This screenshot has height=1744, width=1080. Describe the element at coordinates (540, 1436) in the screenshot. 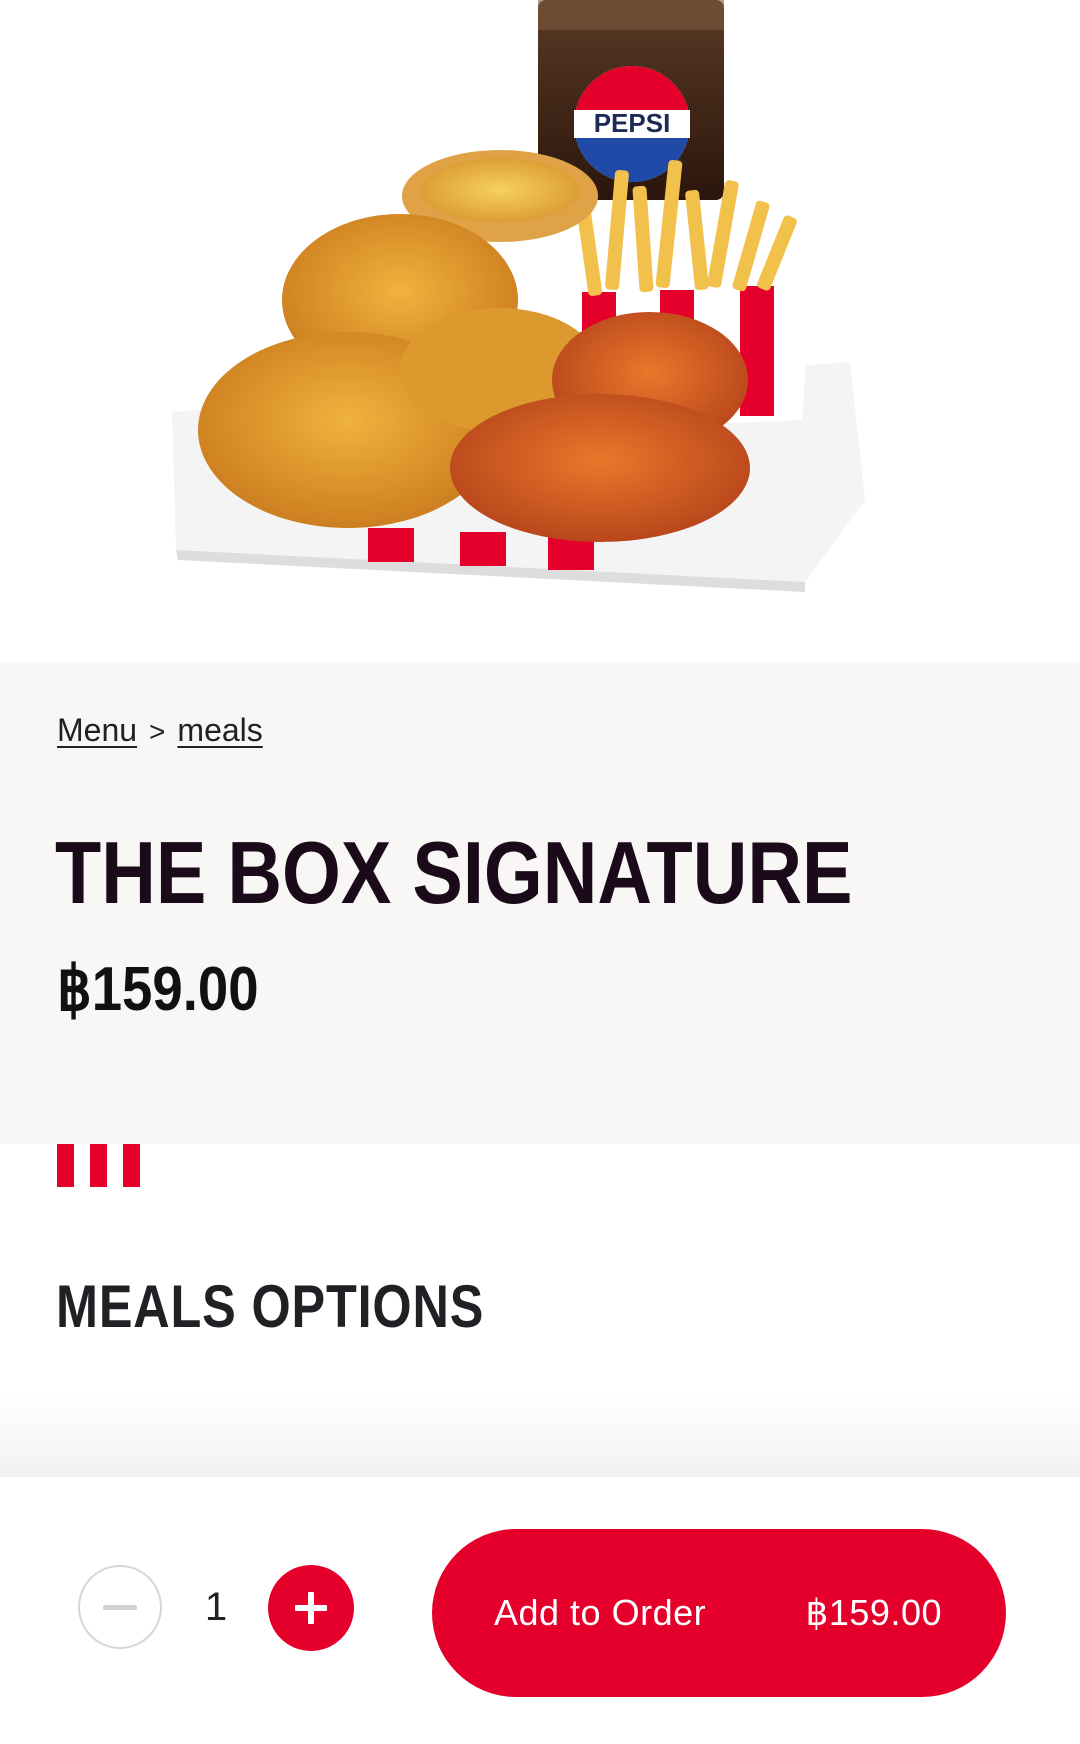

I see `bottom-bar-shadow` at that location.